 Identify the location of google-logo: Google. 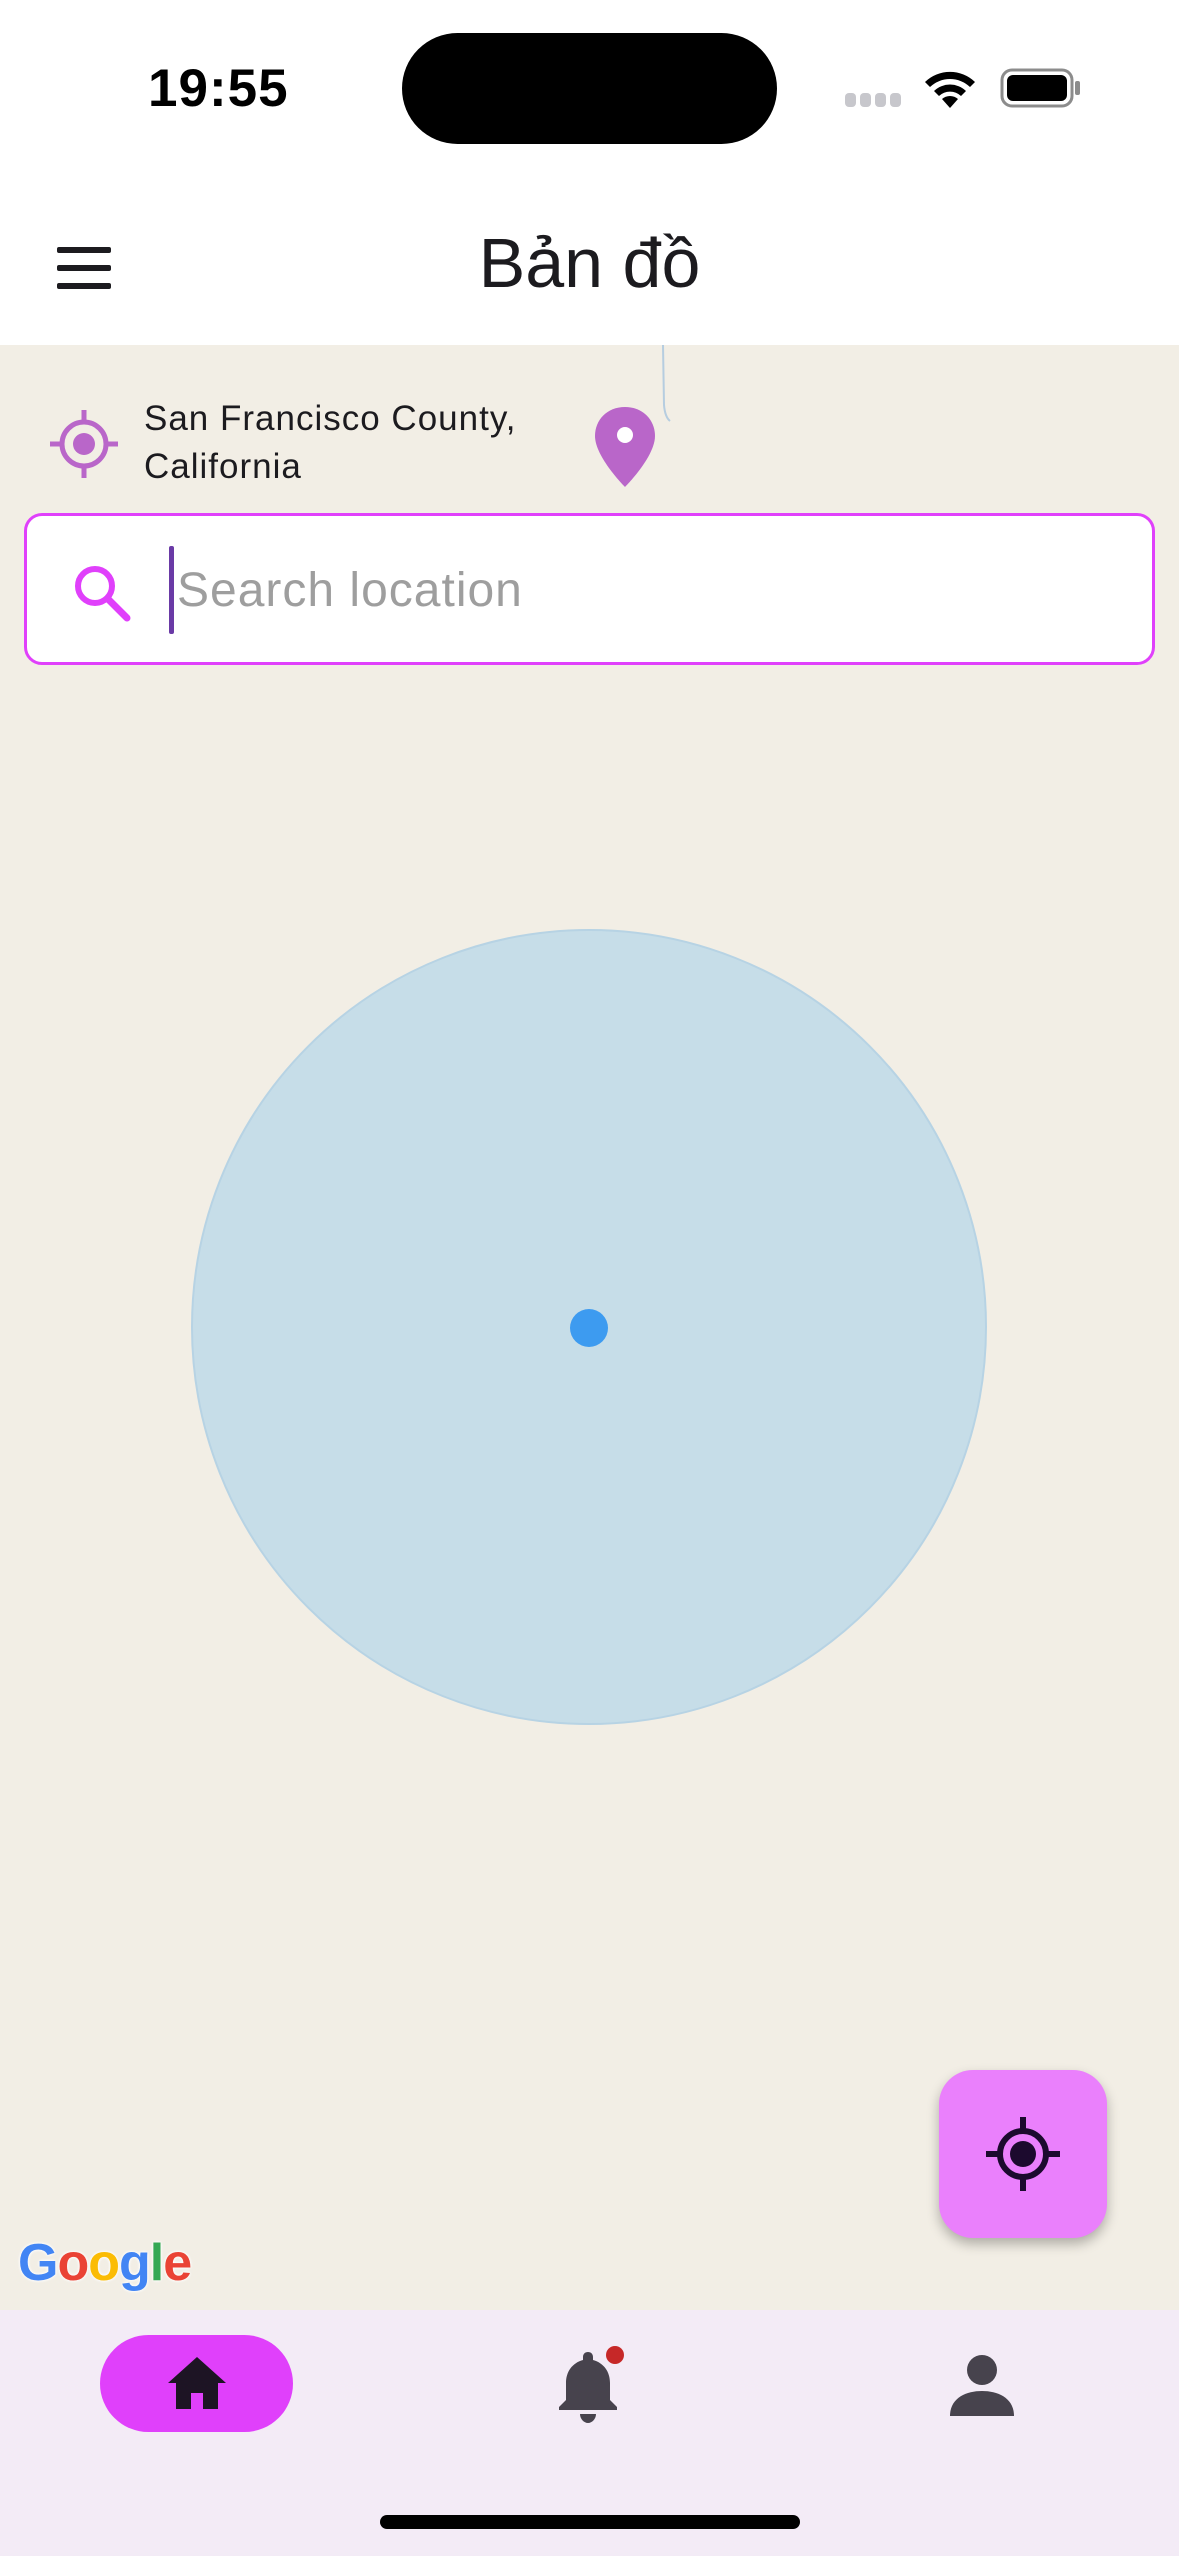
(105, 2263).